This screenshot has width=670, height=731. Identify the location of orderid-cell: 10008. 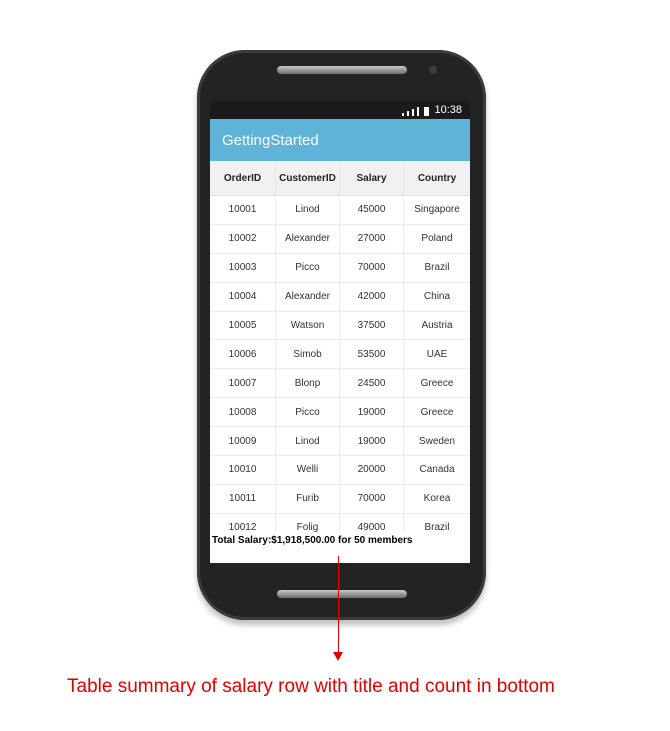
(243, 412).